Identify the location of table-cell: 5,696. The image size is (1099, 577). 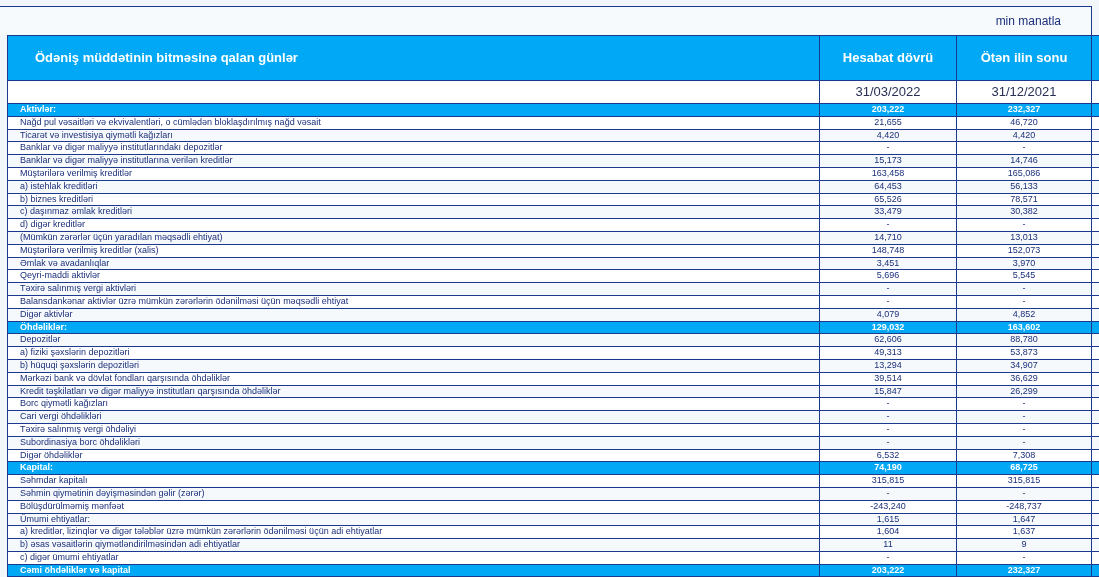
(888, 275).